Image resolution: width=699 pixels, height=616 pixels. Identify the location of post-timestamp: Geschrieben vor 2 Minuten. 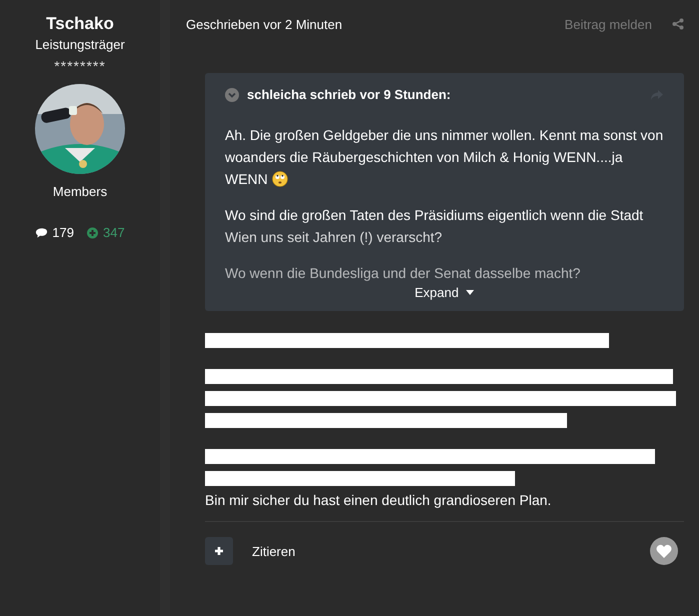
(264, 24).